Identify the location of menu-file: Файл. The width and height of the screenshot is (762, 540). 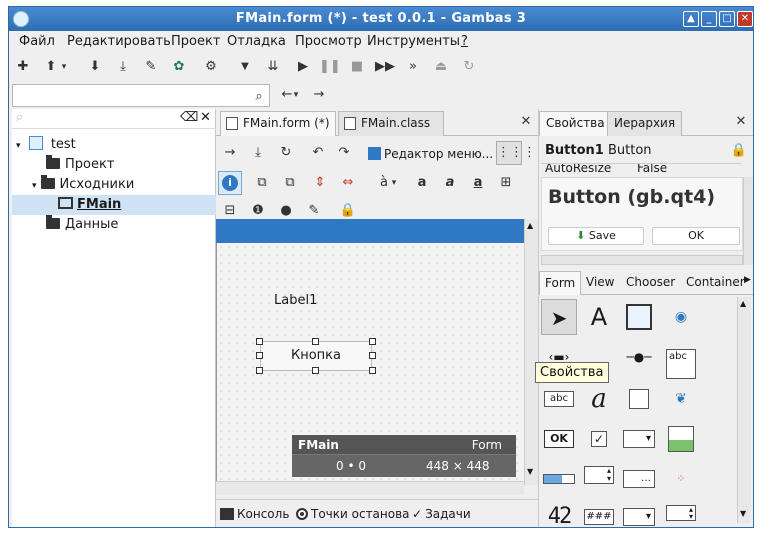
(37, 41).